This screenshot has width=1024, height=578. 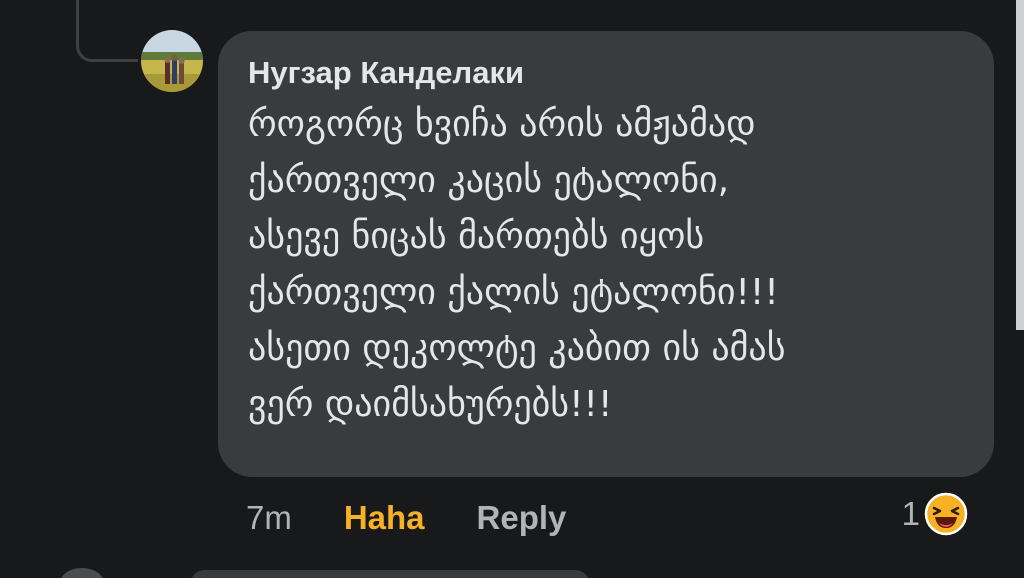 What do you see at coordinates (82, 573) in the screenshot?
I see `next-comment-avatar` at bounding box center [82, 573].